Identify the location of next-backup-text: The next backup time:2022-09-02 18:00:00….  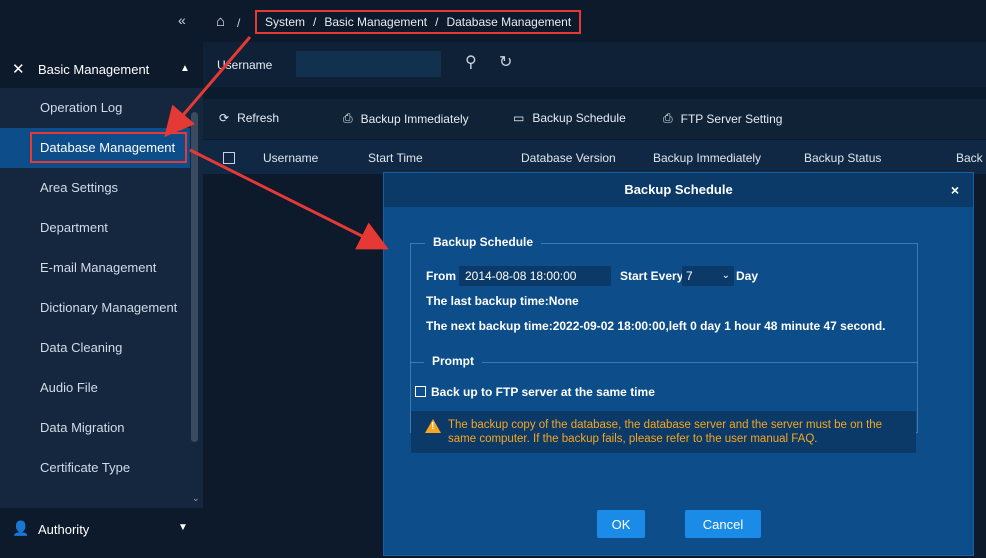
(656, 326).